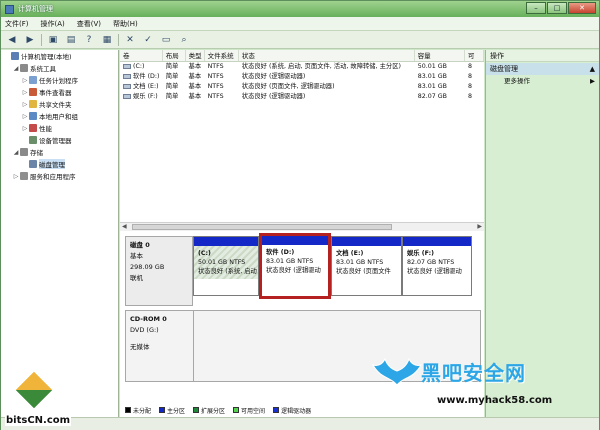 The image size is (600, 430). What do you see at coordinates (59, 176) in the screenshot?
I see `tree-item: ▷ 服务和应用程序` at bounding box center [59, 176].